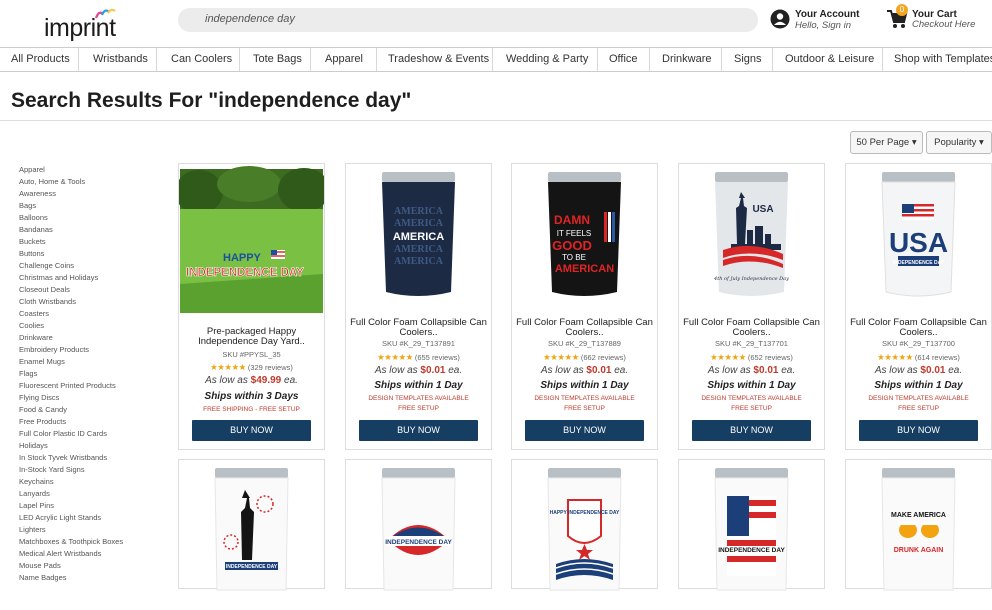 The image size is (992, 610). Describe the element at coordinates (58, 277) in the screenshot. I see `category-link: Christmas and Holidays` at that location.